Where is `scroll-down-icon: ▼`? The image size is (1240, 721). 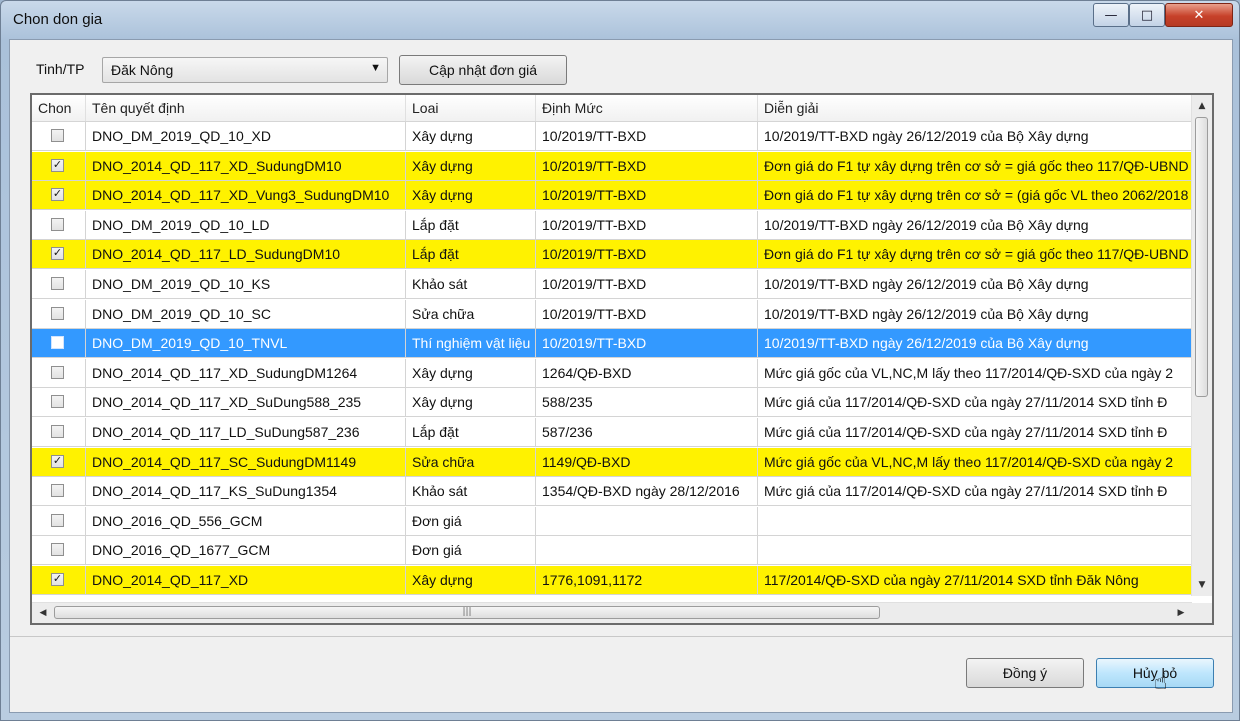 scroll-down-icon: ▼ is located at coordinates (1202, 585).